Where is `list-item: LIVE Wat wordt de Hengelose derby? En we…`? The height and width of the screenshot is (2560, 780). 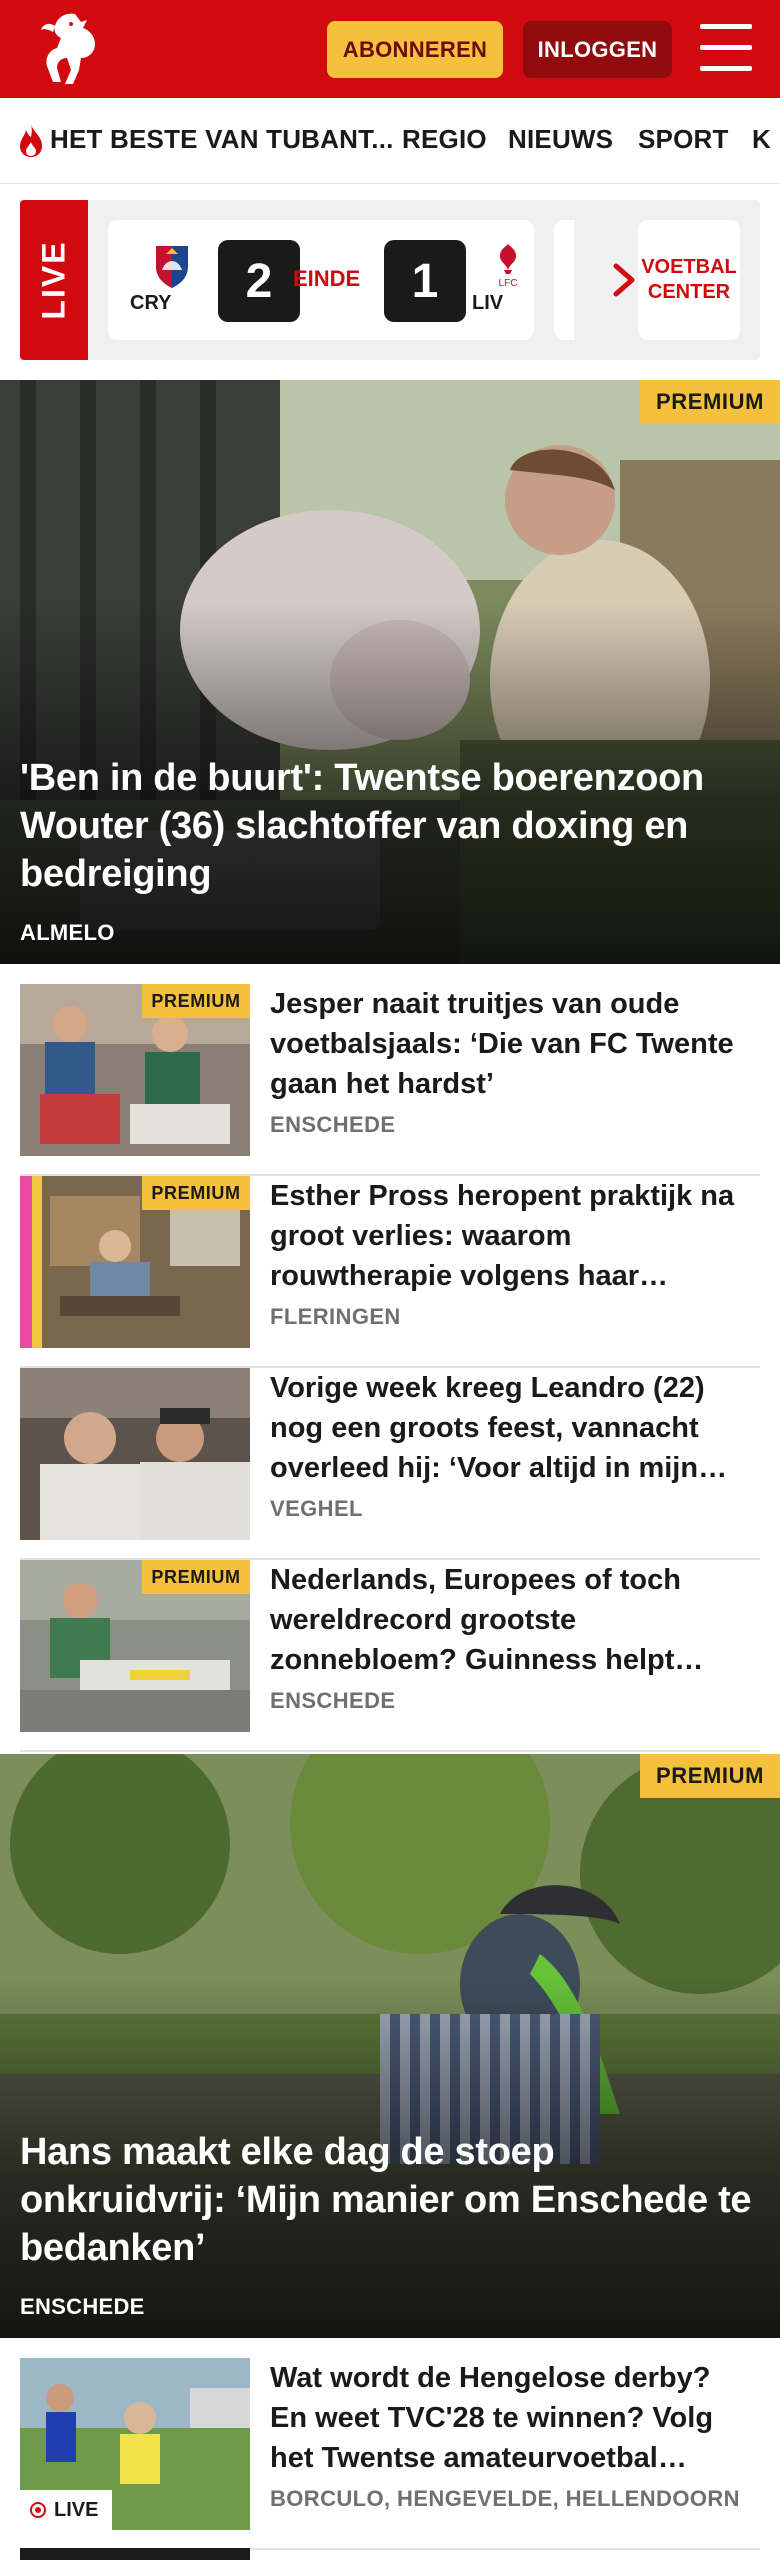 list-item: LIVE Wat wordt de Hengelose derby? En we… is located at coordinates (390, 2454).